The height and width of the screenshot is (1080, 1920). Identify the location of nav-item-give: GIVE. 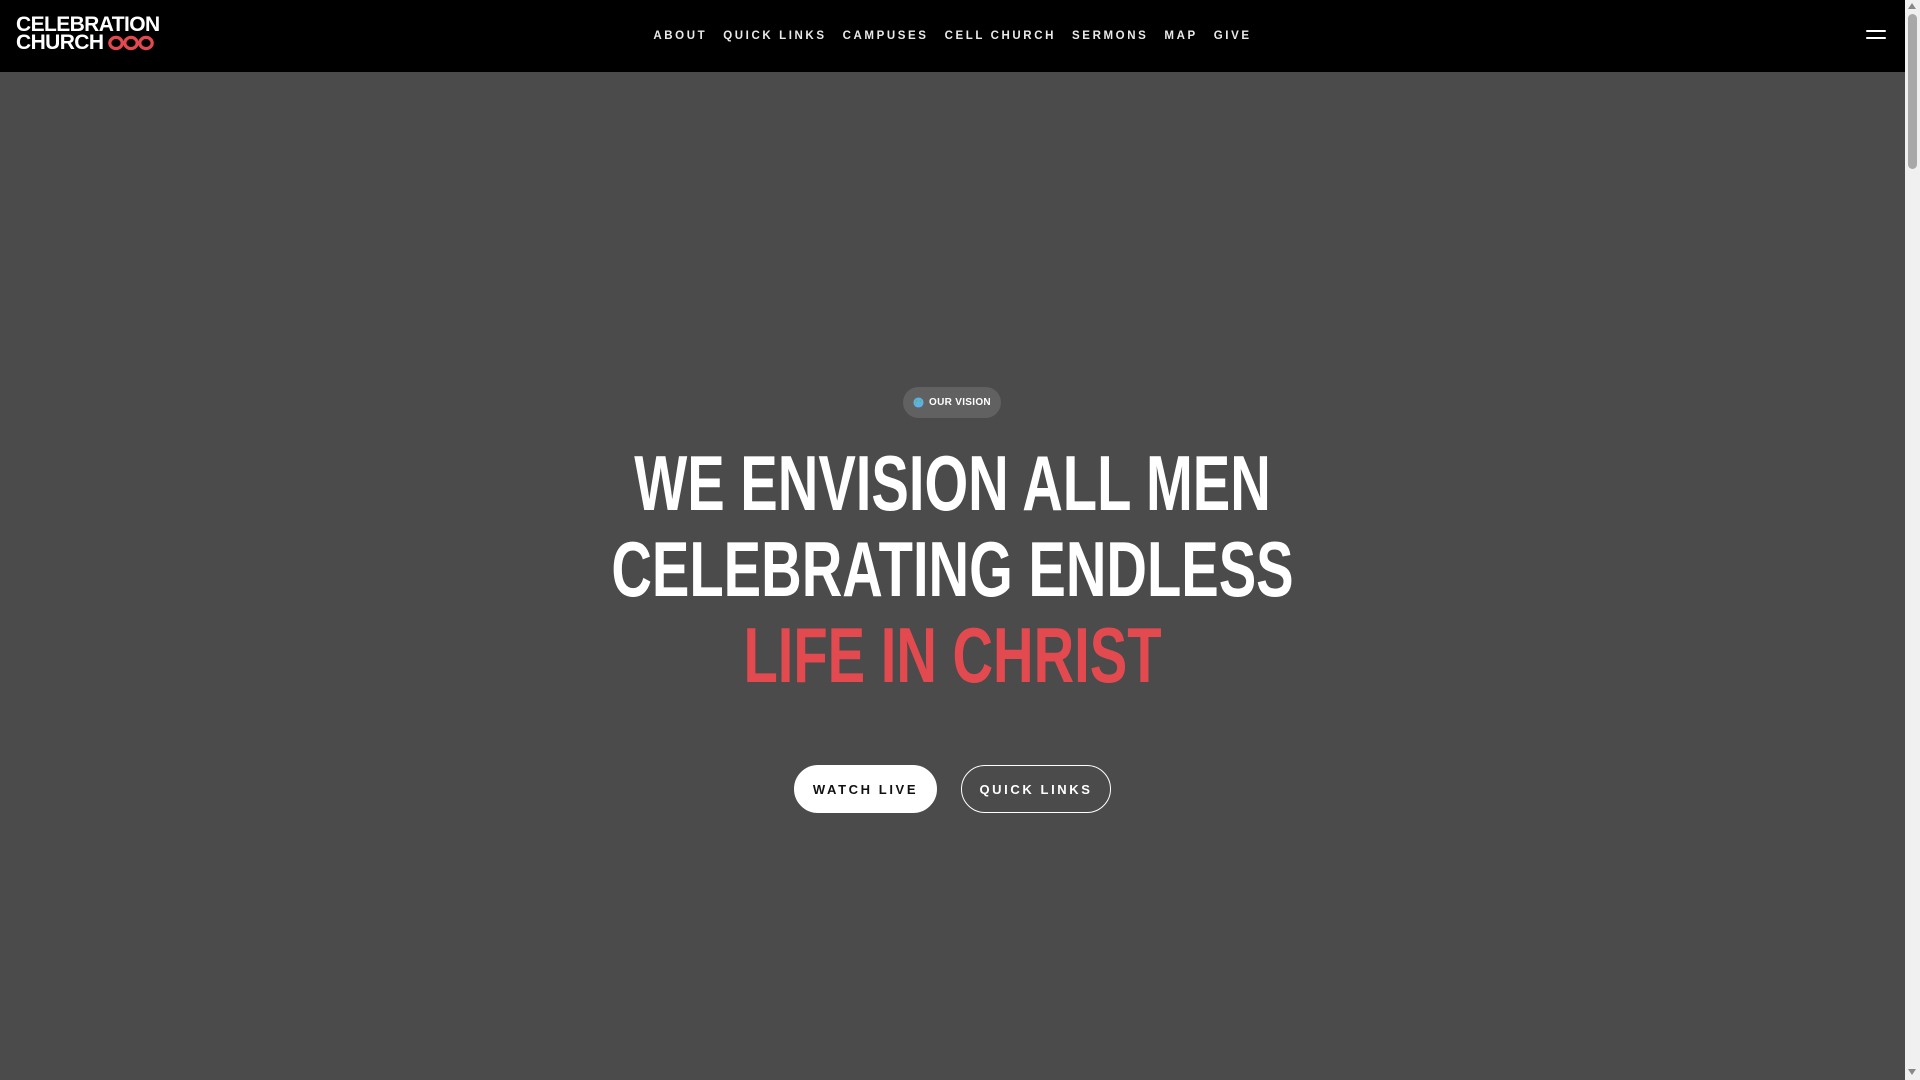
(1233, 36).